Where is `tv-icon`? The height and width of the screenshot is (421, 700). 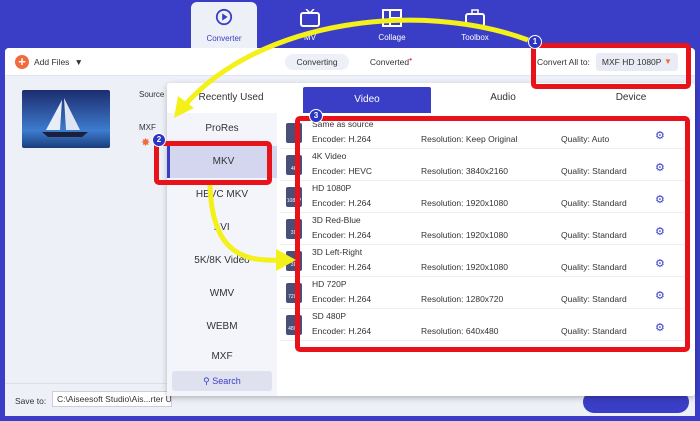
tv-icon is located at coordinates (310, 18).